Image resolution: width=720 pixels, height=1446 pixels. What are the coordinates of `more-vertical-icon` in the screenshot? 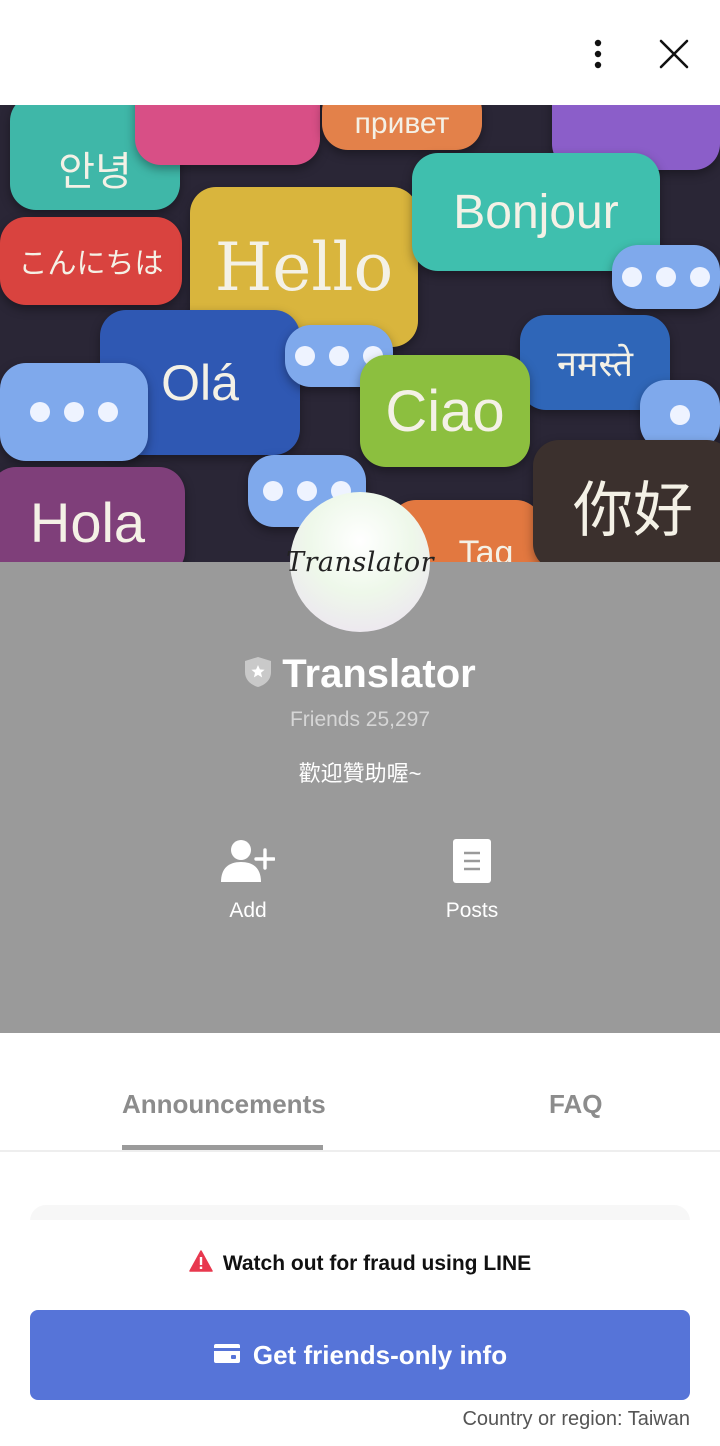 It's located at (598, 54).